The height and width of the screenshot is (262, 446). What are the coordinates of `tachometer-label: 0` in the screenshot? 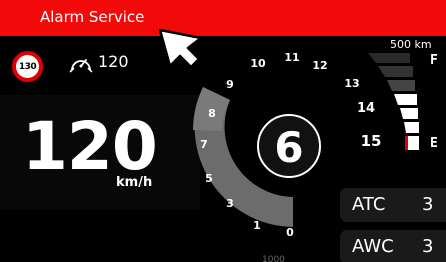 It's located at (290, 232).